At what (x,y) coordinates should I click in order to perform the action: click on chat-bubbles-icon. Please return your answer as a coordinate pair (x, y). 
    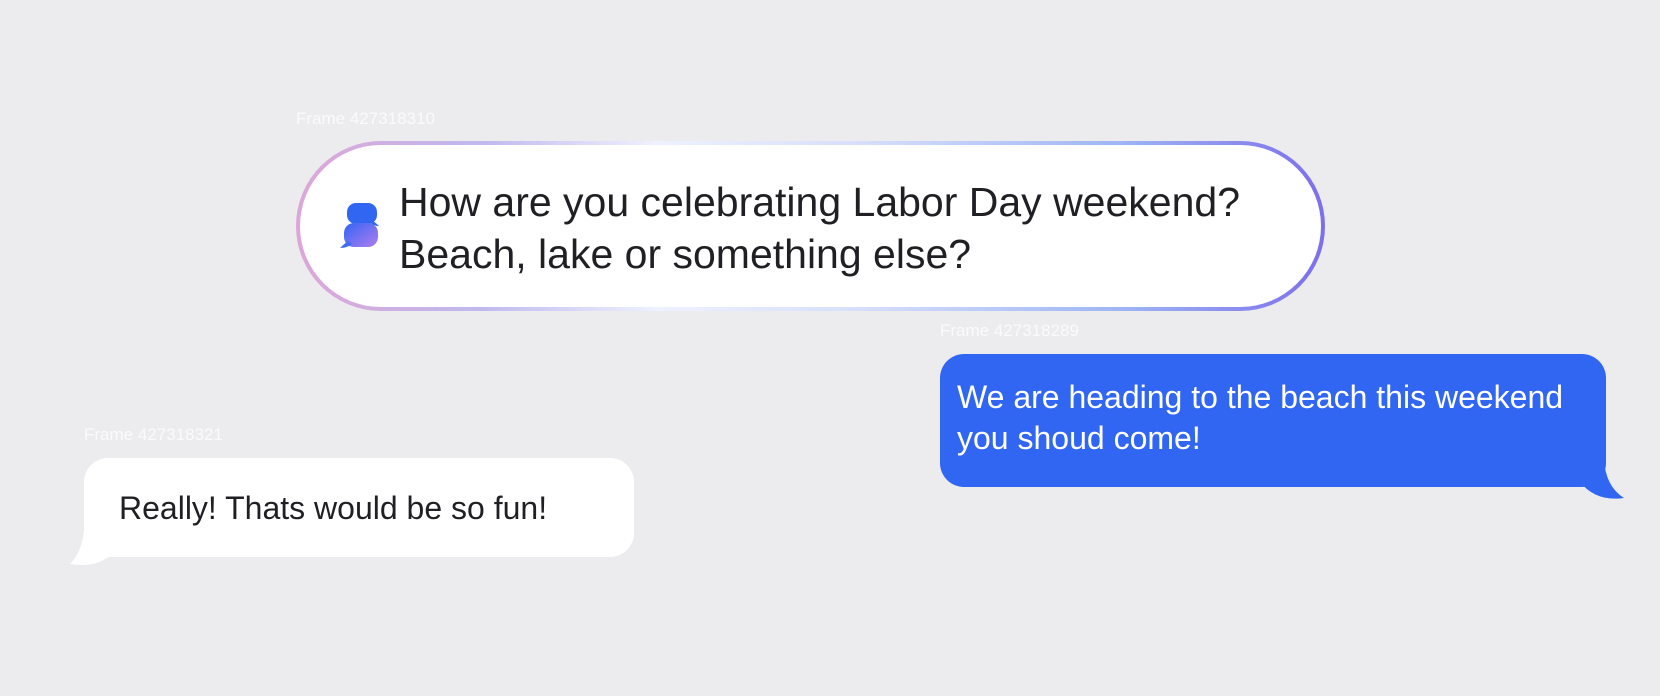
    Looking at the image, I should click on (360, 225).